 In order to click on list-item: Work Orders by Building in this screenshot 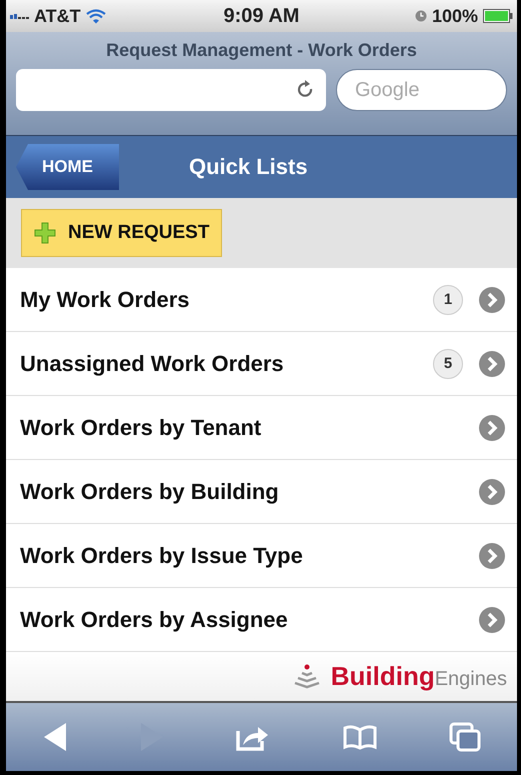, I will do `click(261, 492)`.